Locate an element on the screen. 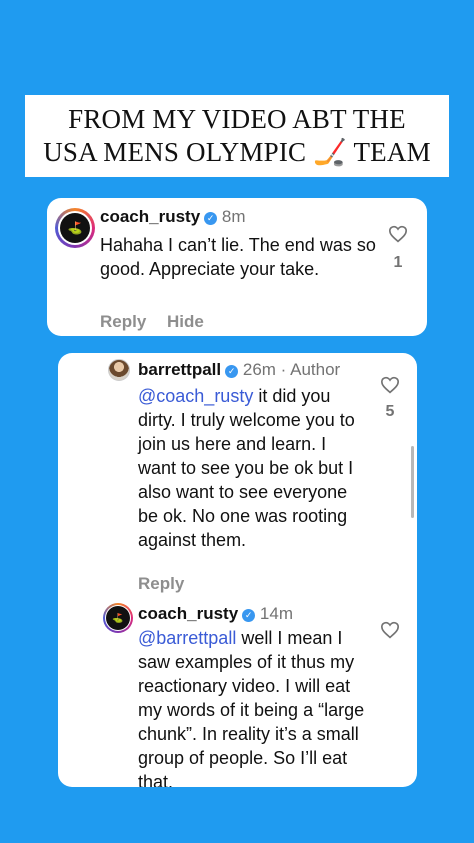 The image size is (474, 843). author-label: Author is located at coordinates (315, 369).